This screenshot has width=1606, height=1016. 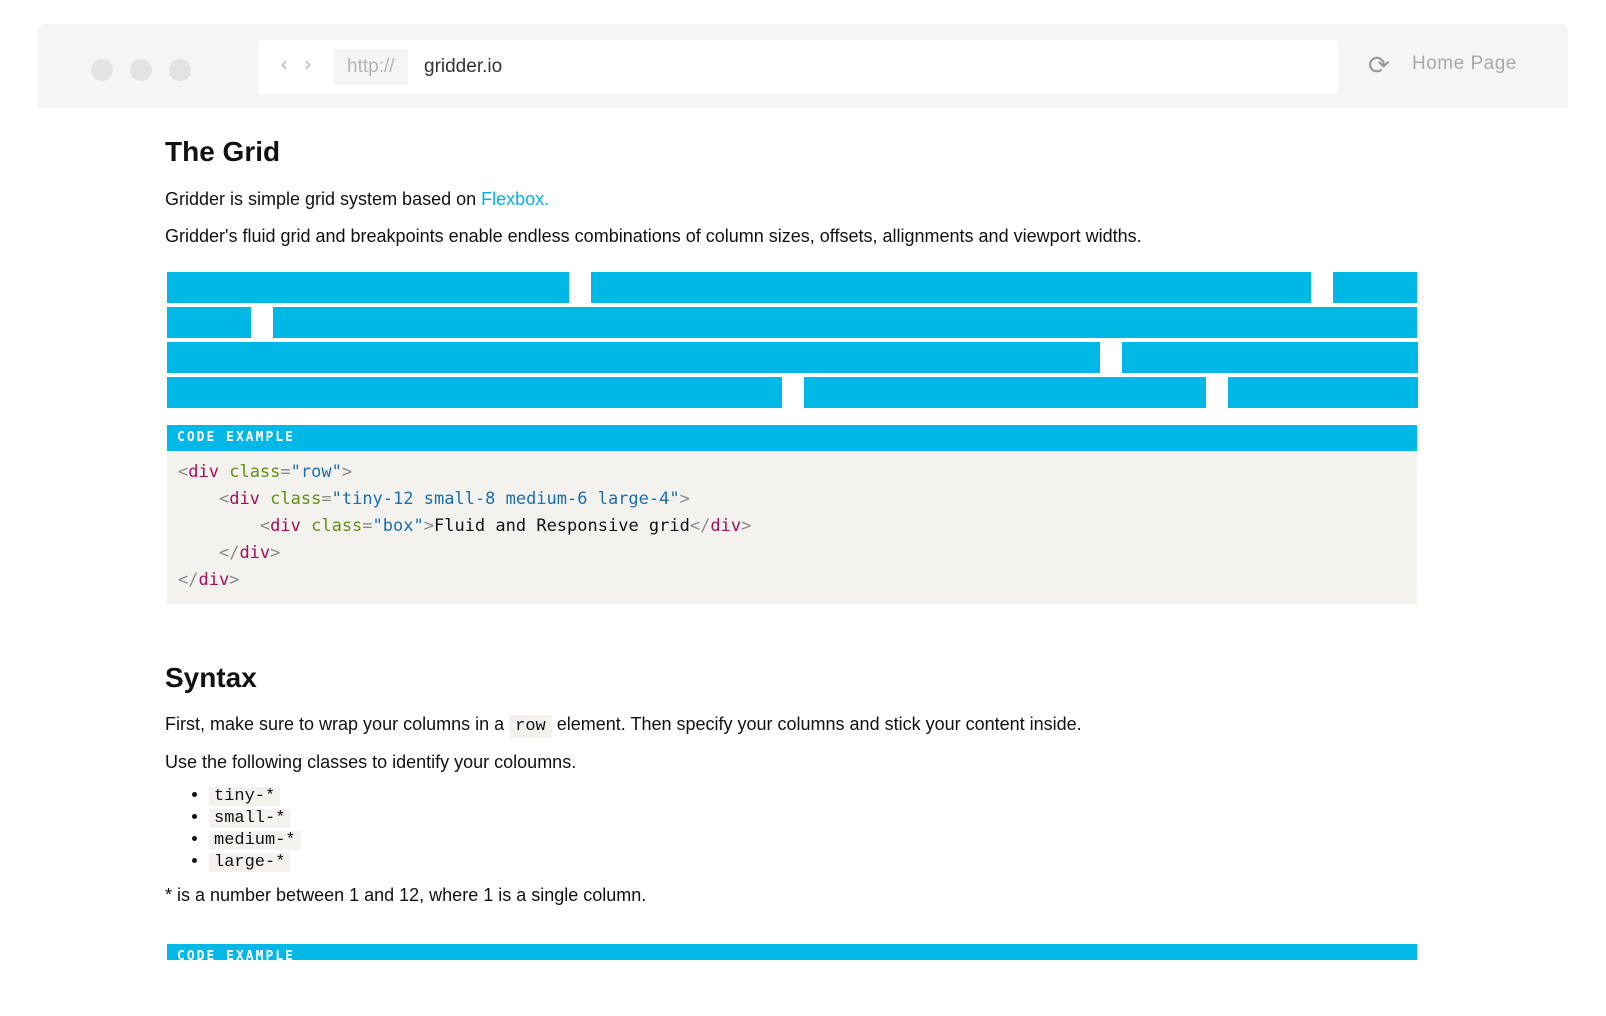 What do you see at coordinates (180, 70) in the screenshot?
I see `window-zoom-dot` at bounding box center [180, 70].